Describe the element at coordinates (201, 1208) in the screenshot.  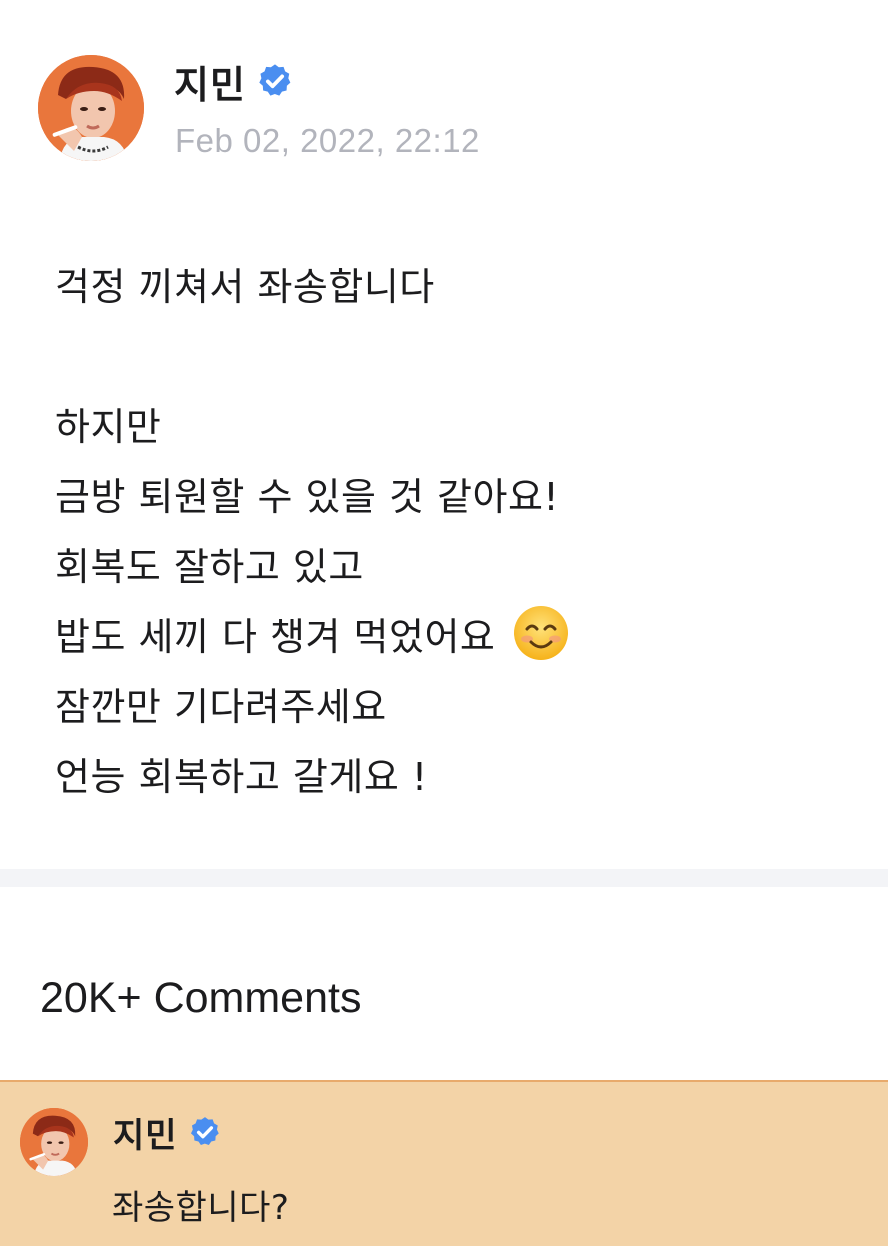
I see `comment-text: 좌송합니다?` at that location.